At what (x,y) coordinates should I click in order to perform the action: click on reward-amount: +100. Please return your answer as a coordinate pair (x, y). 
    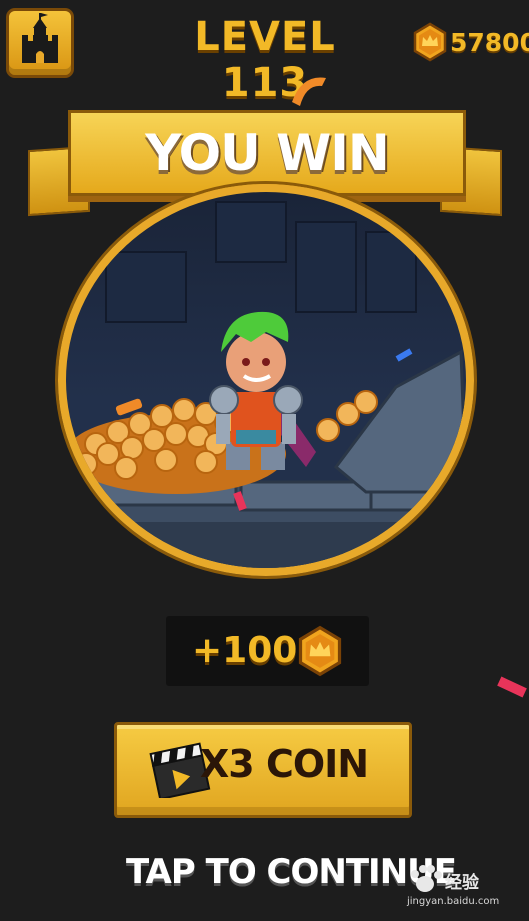
    Looking at the image, I should click on (245, 650).